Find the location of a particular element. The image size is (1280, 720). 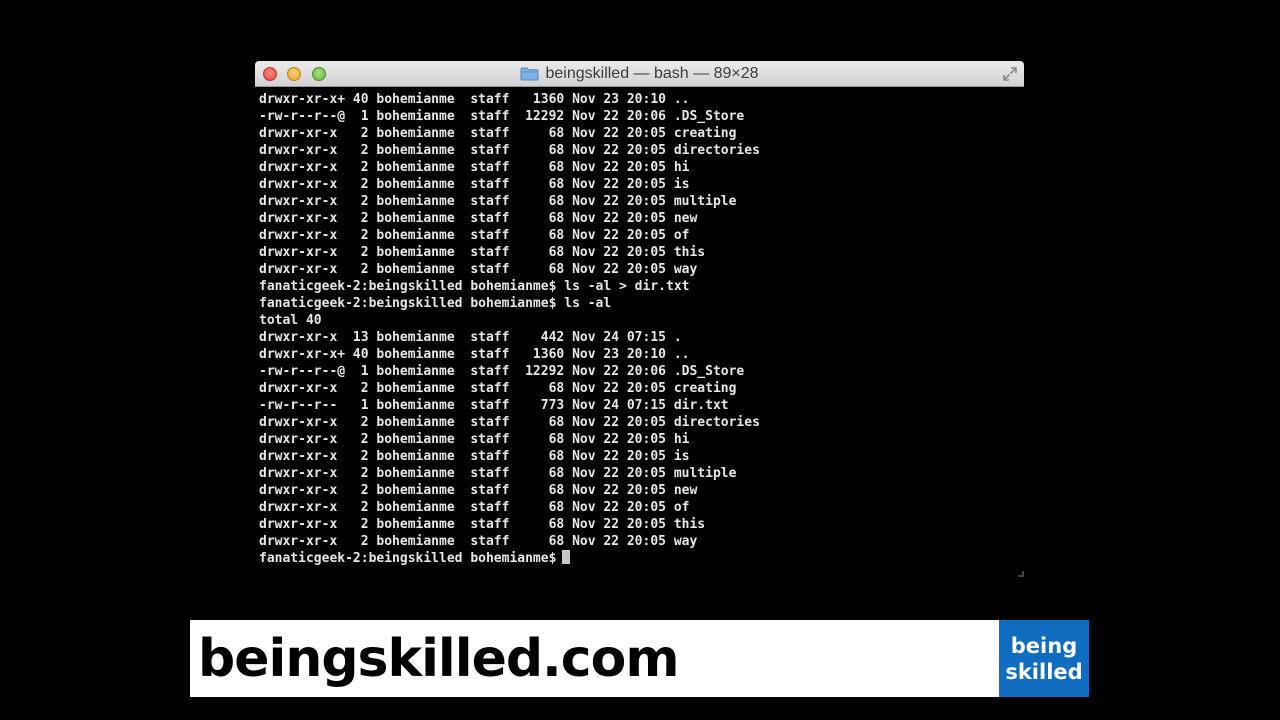

window-titlebar: beingskilled — bash — 89×28 is located at coordinates (639, 74).